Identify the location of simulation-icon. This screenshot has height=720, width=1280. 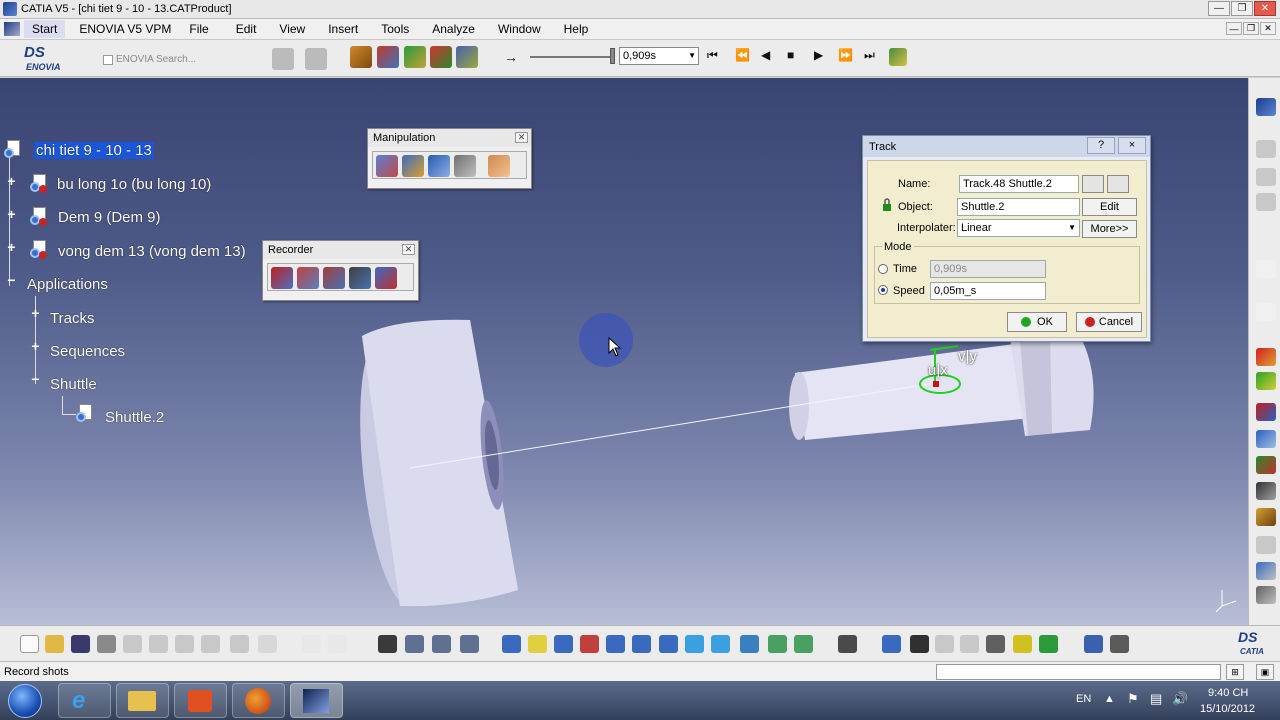
(467, 57).